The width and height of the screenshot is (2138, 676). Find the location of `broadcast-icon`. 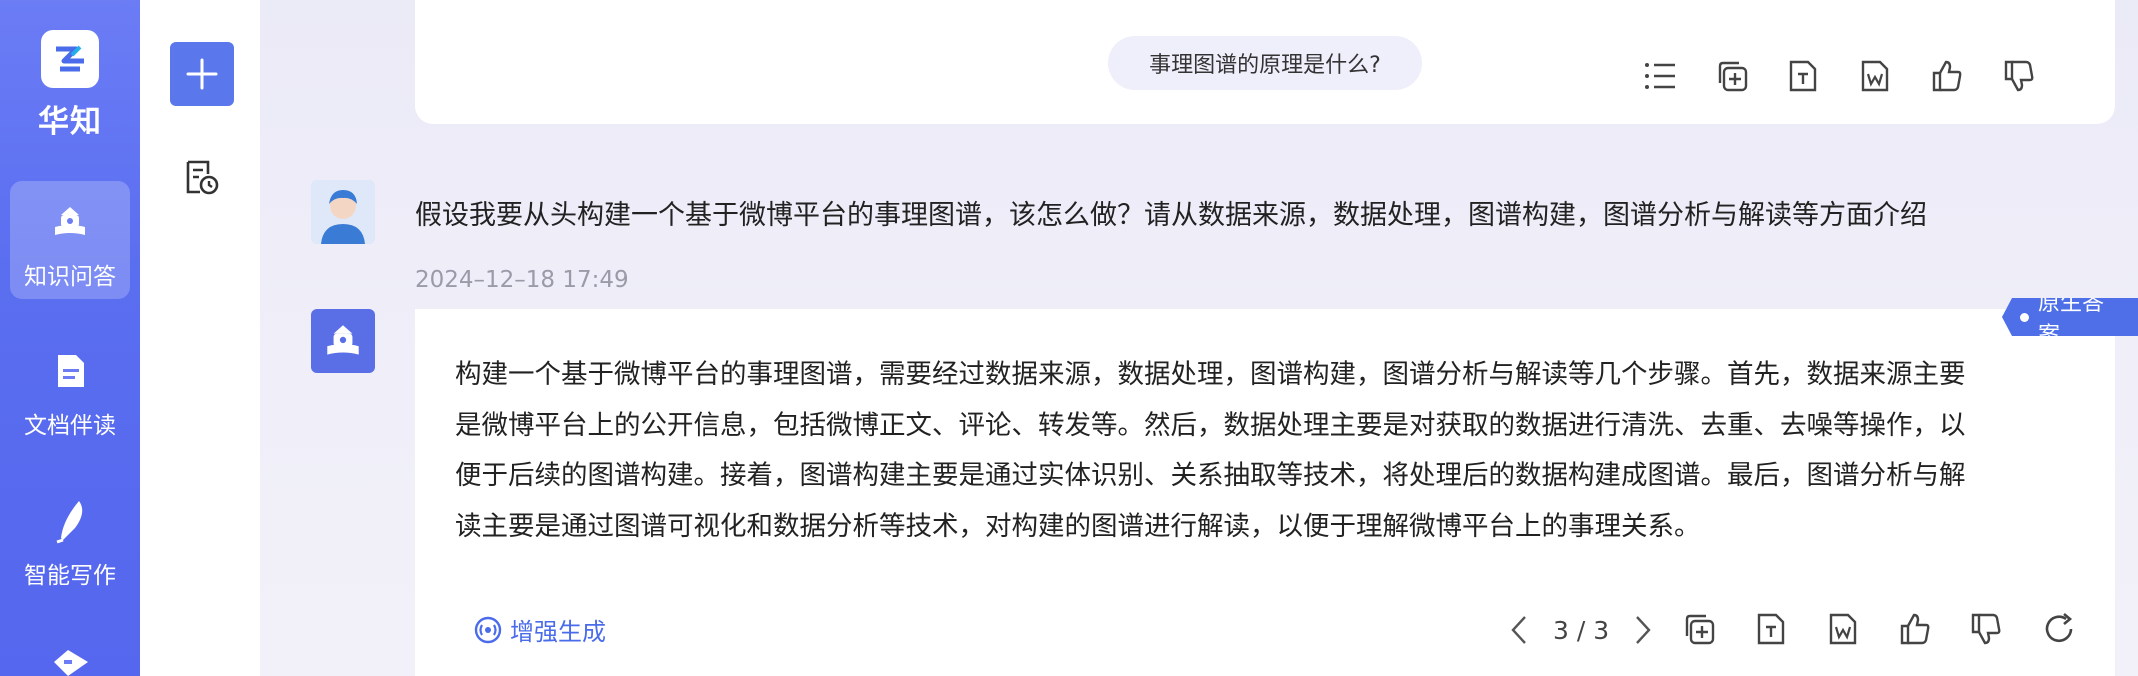

broadcast-icon is located at coordinates (488, 629).